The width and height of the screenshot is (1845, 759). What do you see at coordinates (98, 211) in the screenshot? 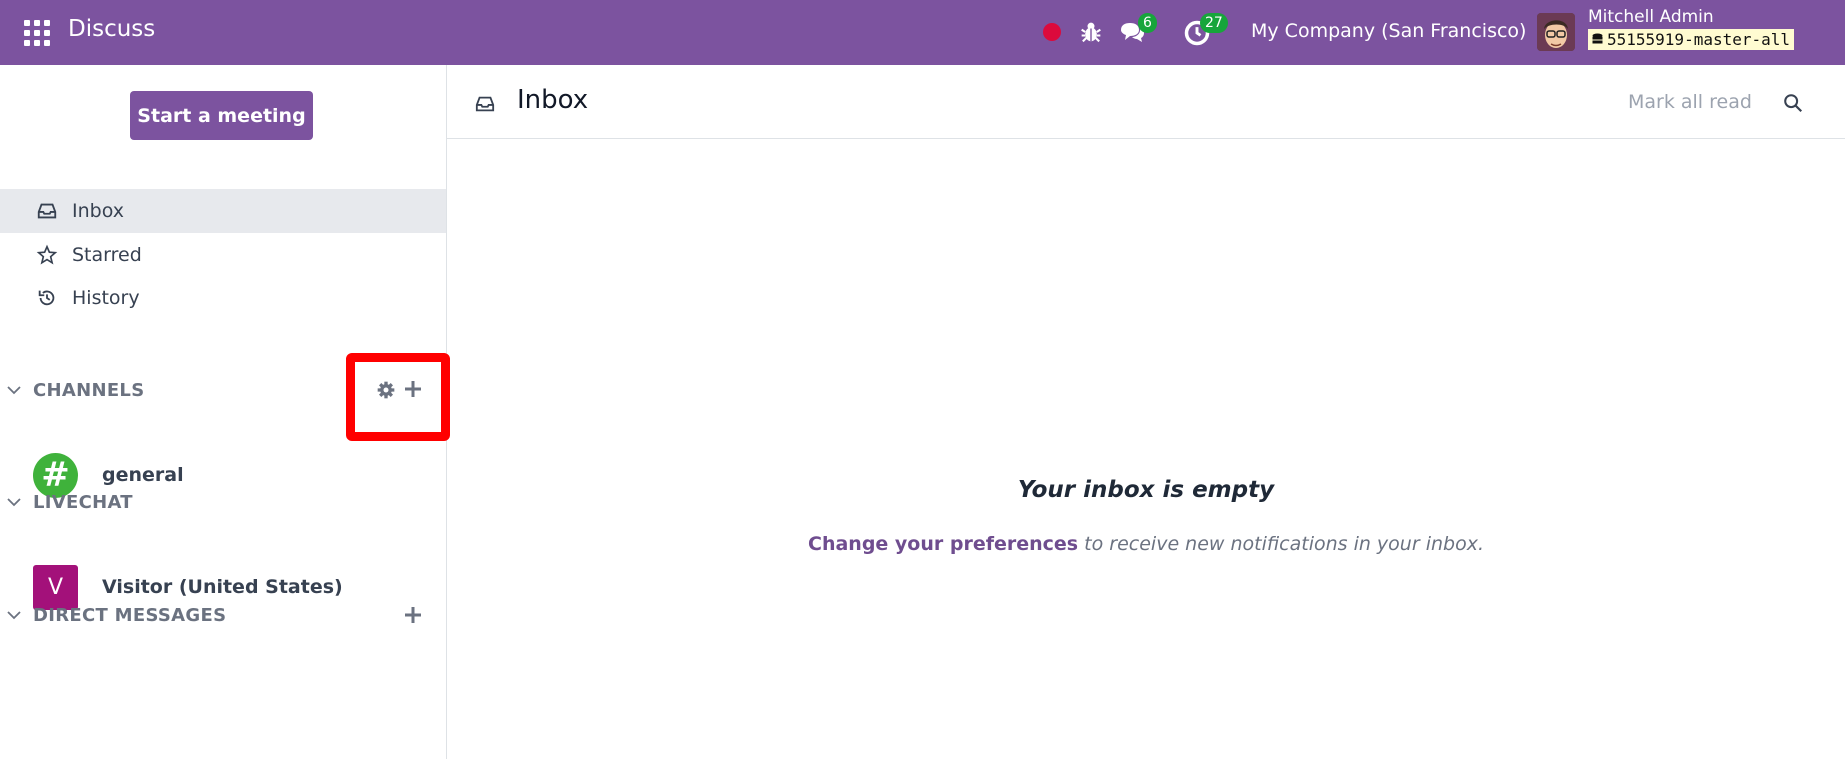
I see `sidebar-item-label: Inbox` at bounding box center [98, 211].